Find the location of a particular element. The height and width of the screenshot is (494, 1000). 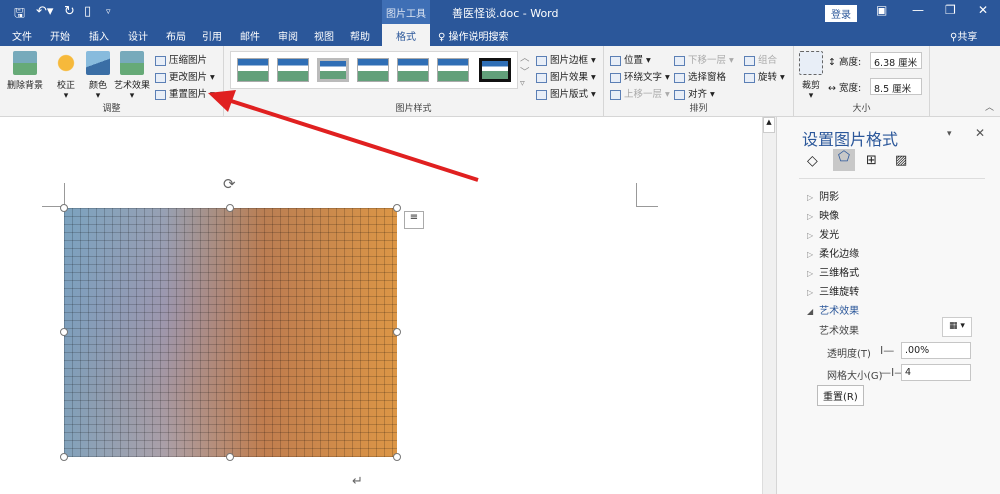

transparency-slider: I— is located at coordinates (887, 350).